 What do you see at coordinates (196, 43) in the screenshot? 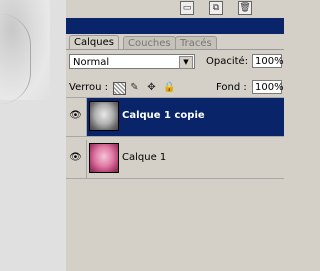
I see `tab-traces: Tracés` at bounding box center [196, 43].